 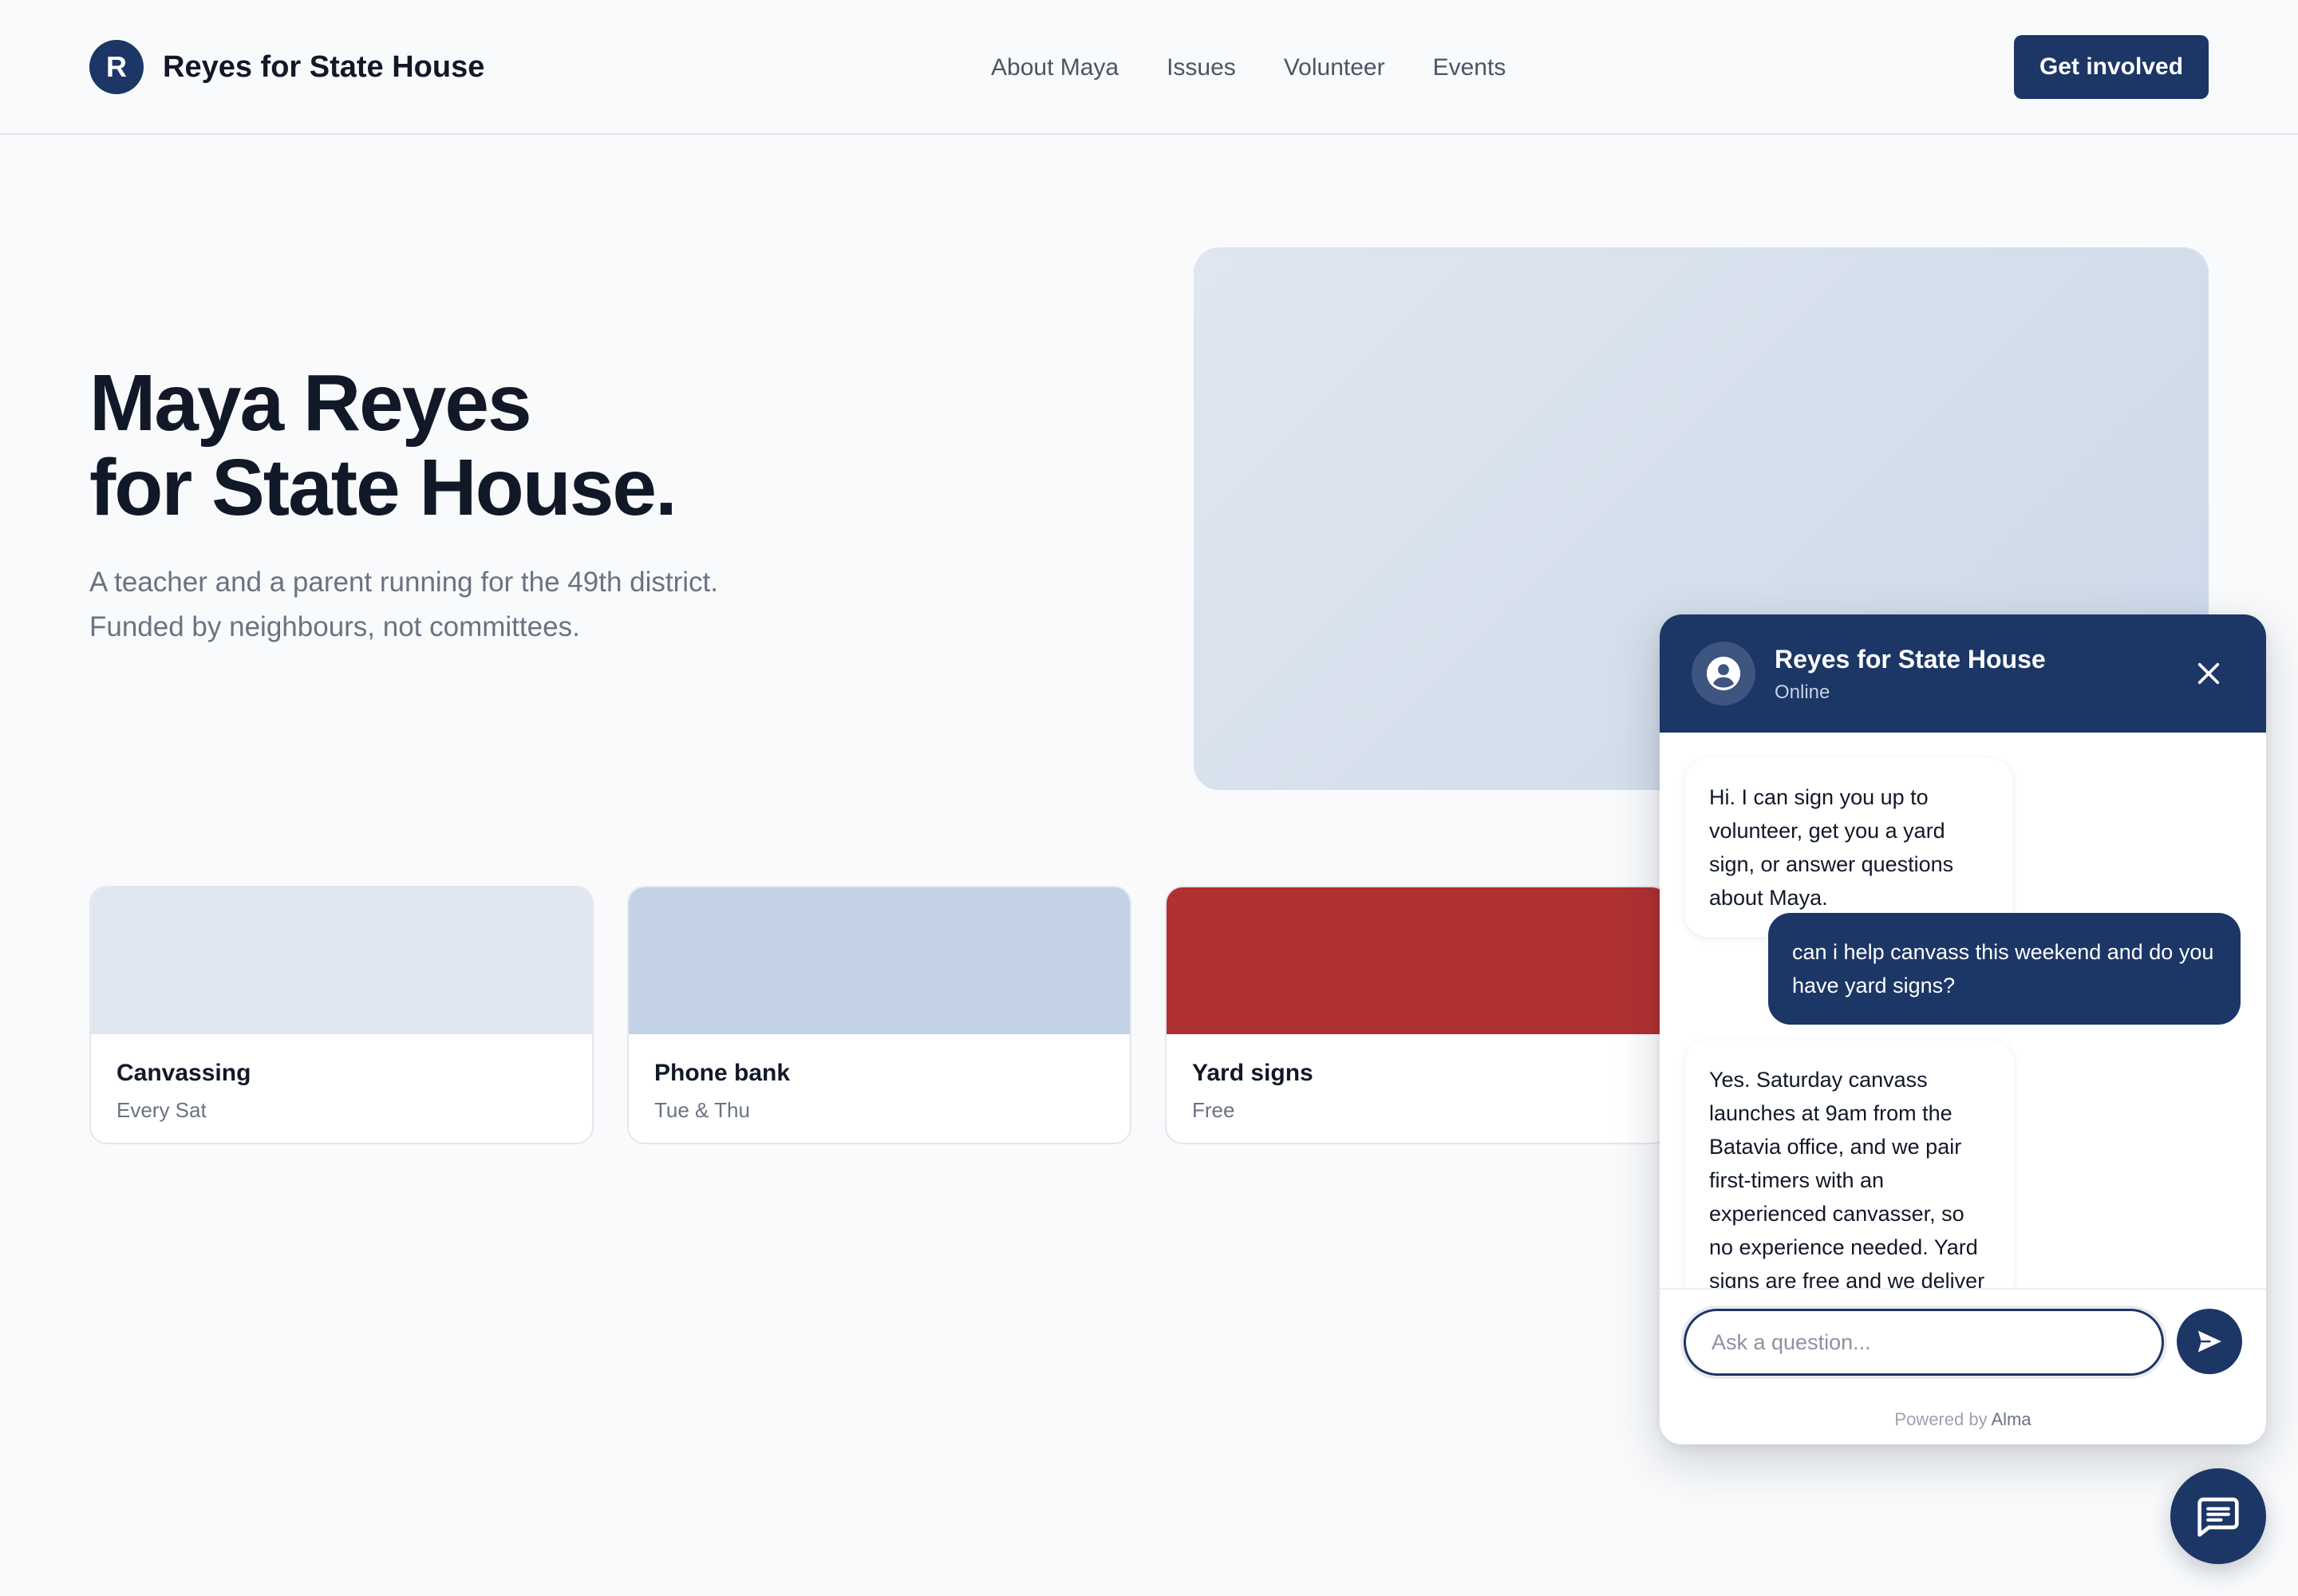 I want to click on close-icon, so click(x=2209, y=673).